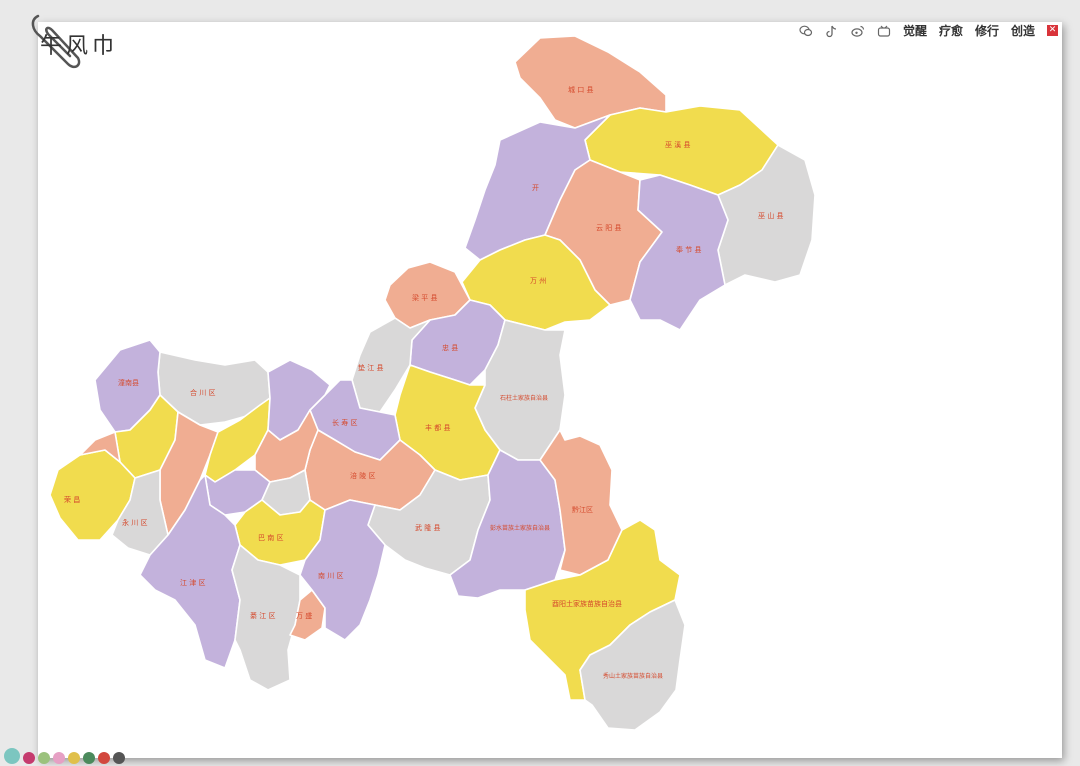  What do you see at coordinates (72, 499) in the screenshot?
I see `label-rongchang: 荣 昌` at bounding box center [72, 499].